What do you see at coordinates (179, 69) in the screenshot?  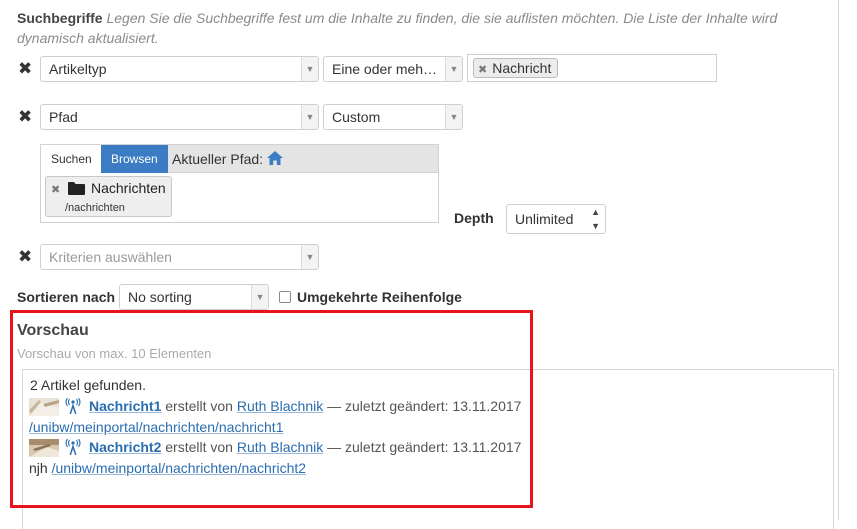 I see `criteria-field-select: Artikeltyp ▼` at bounding box center [179, 69].